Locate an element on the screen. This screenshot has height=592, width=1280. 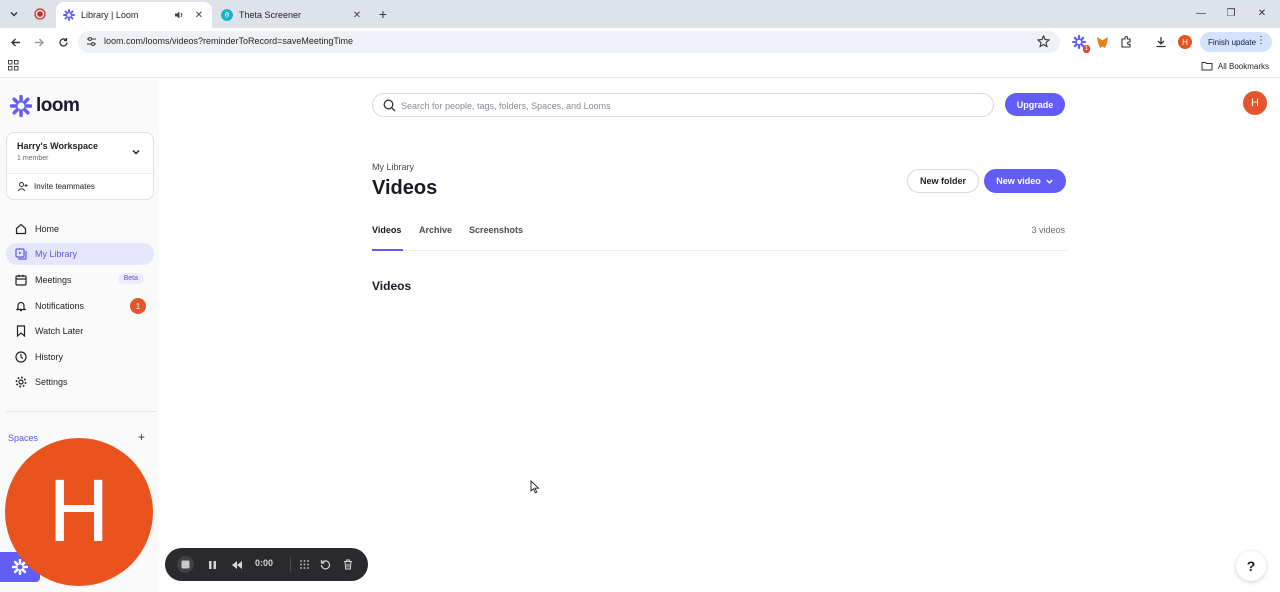
pause-icon is located at coordinates (212, 564).